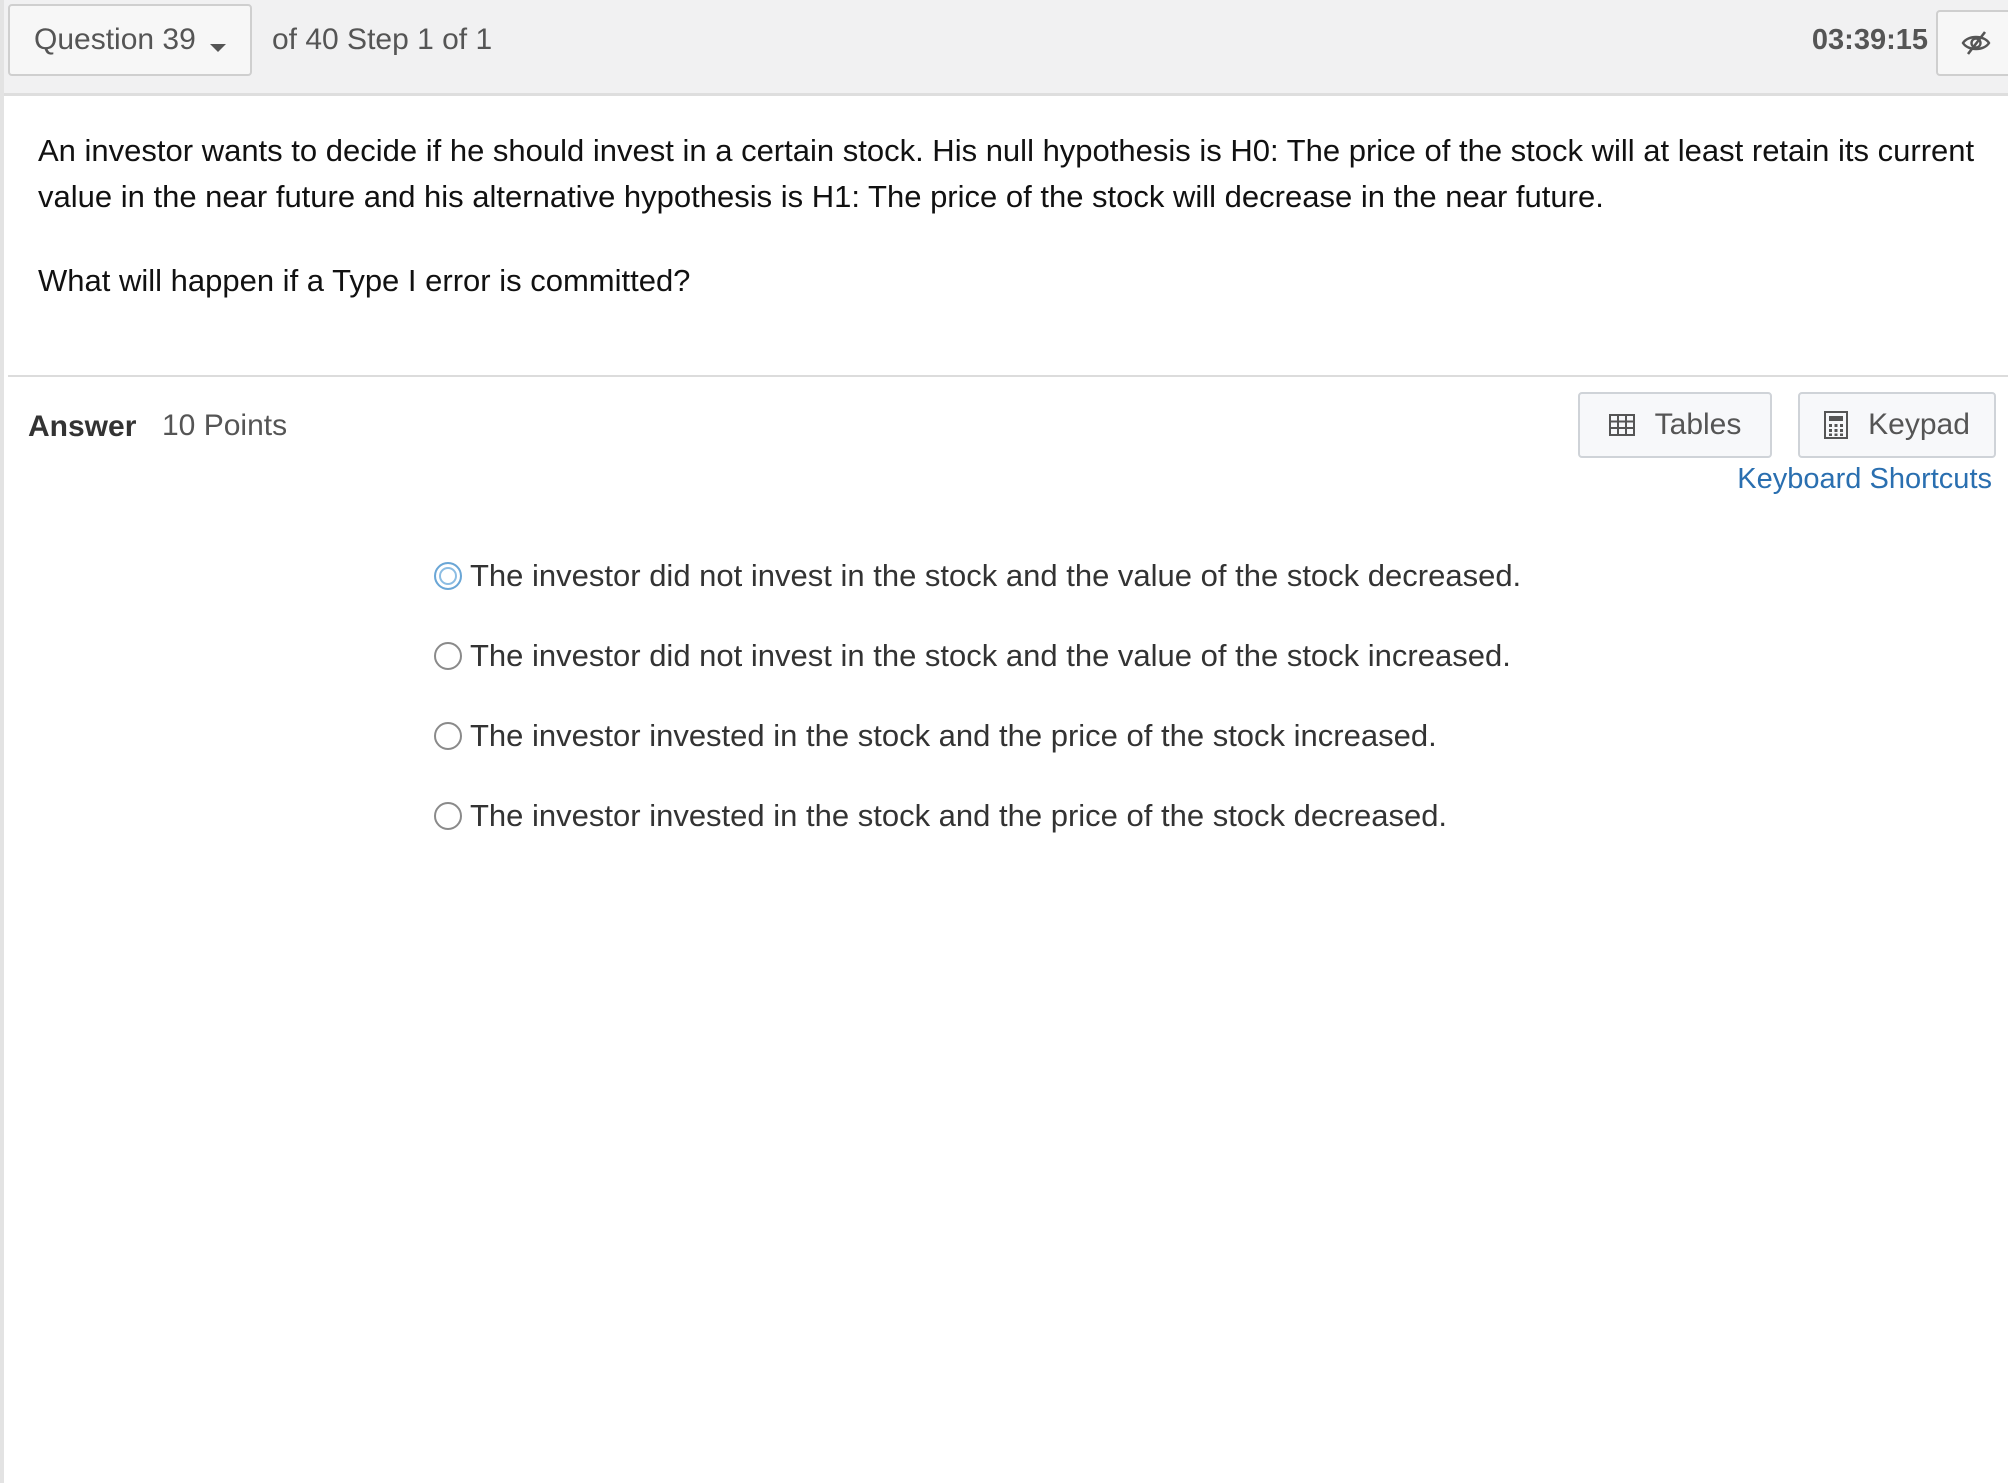 The image size is (2008, 1483). I want to click on points-label: 10 Points, so click(225, 425).